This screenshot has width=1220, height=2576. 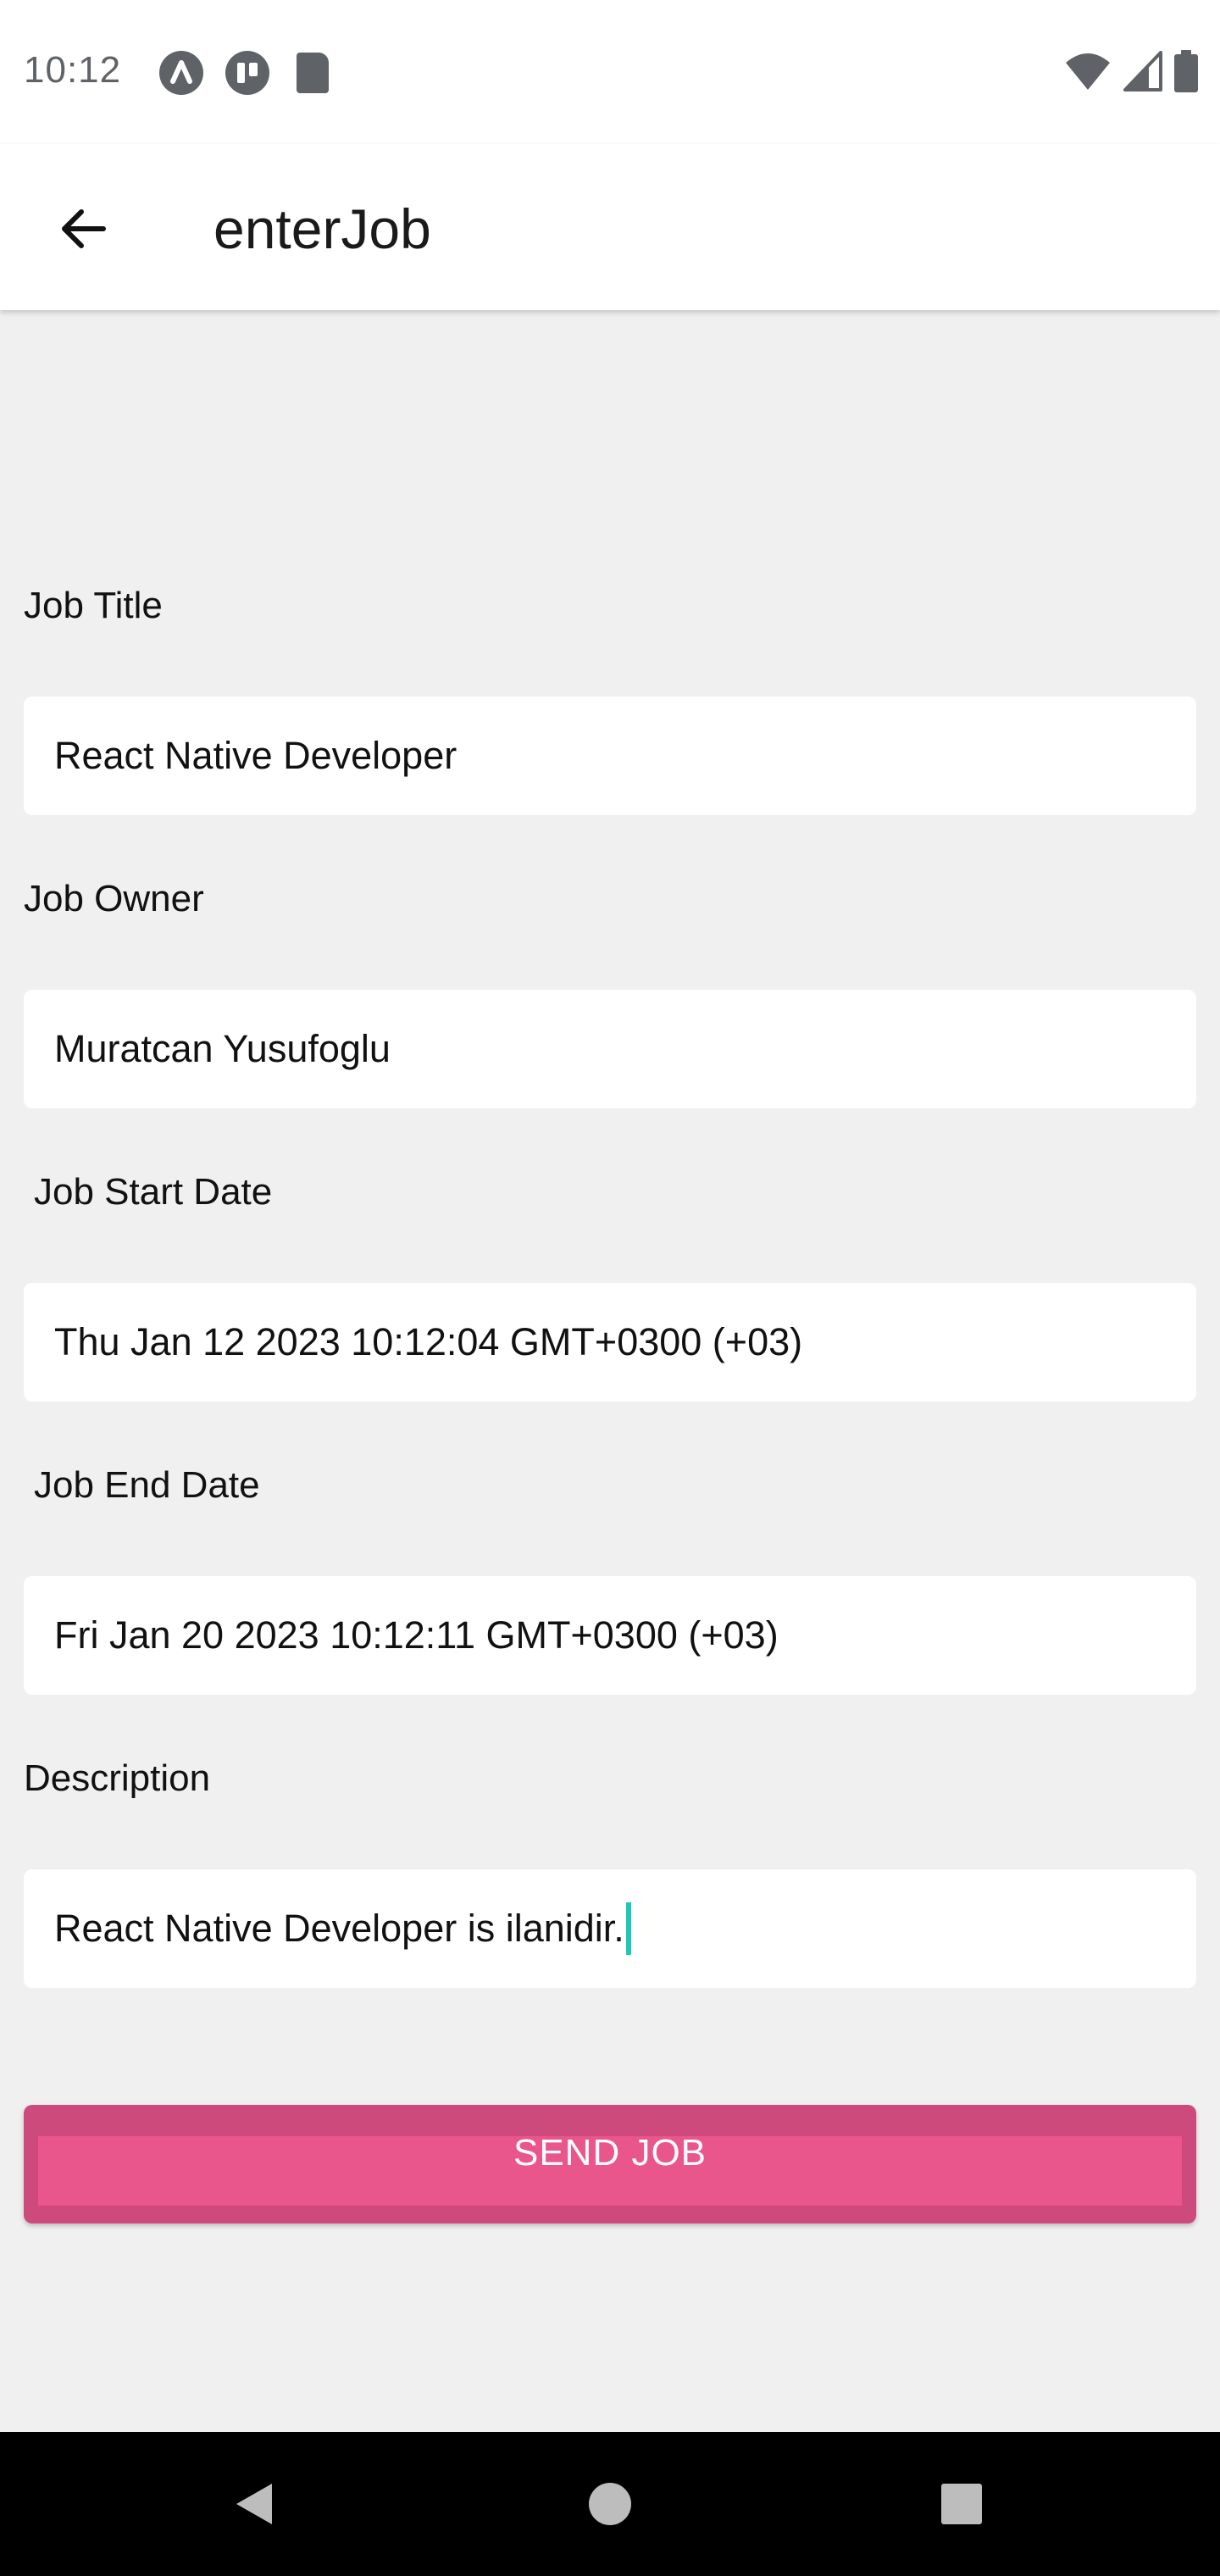 What do you see at coordinates (625, 1049) in the screenshot?
I see `job-owner-input` at bounding box center [625, 1049].